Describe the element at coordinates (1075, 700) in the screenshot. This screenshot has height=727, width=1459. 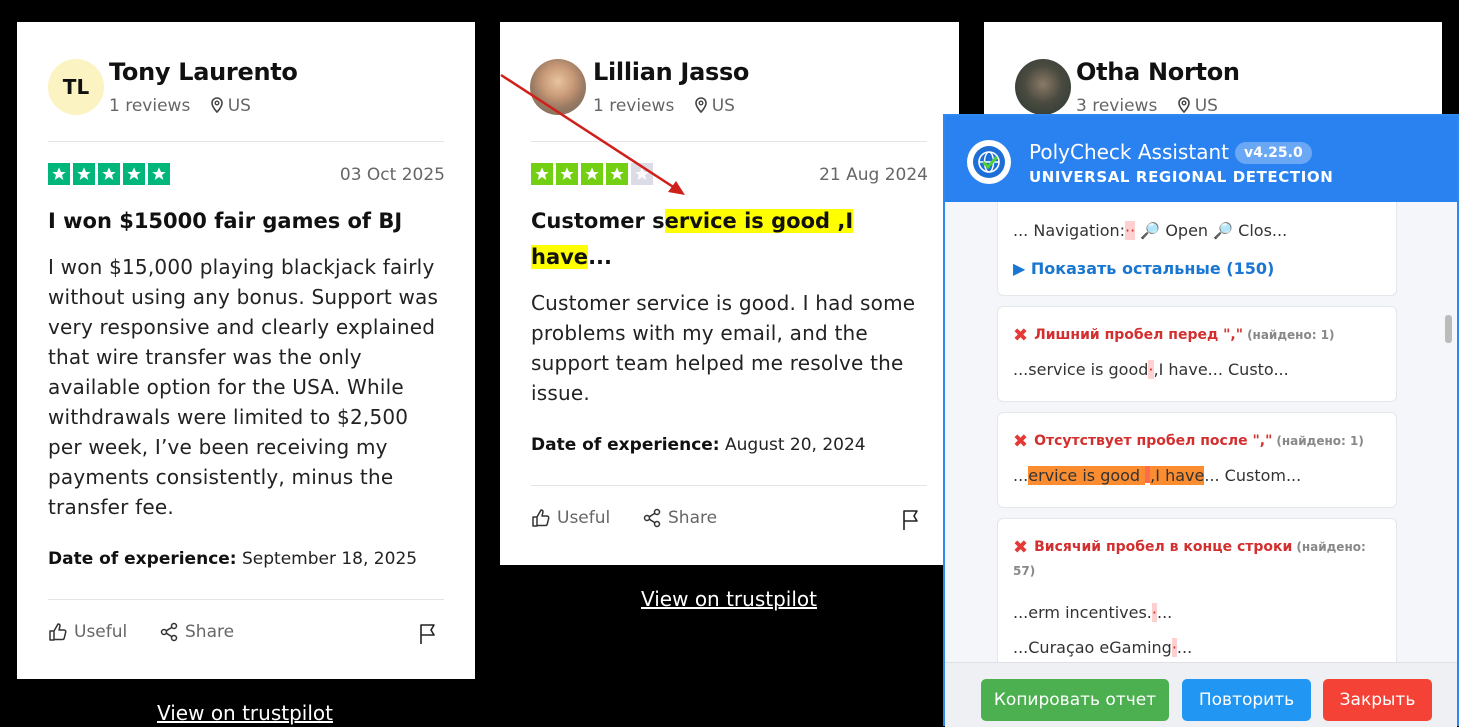
I see `copy-report-button: Копировать отчет` at that location.